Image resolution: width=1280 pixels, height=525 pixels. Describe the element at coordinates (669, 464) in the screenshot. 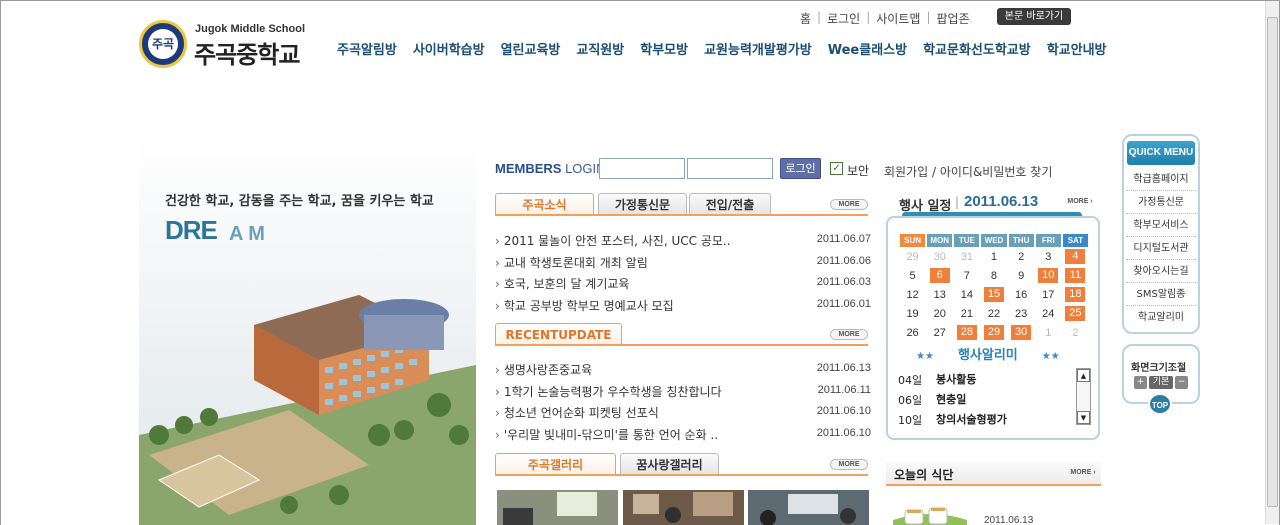

I see `tab-dream-gallery: 꿈사랑갤러리` at that location.